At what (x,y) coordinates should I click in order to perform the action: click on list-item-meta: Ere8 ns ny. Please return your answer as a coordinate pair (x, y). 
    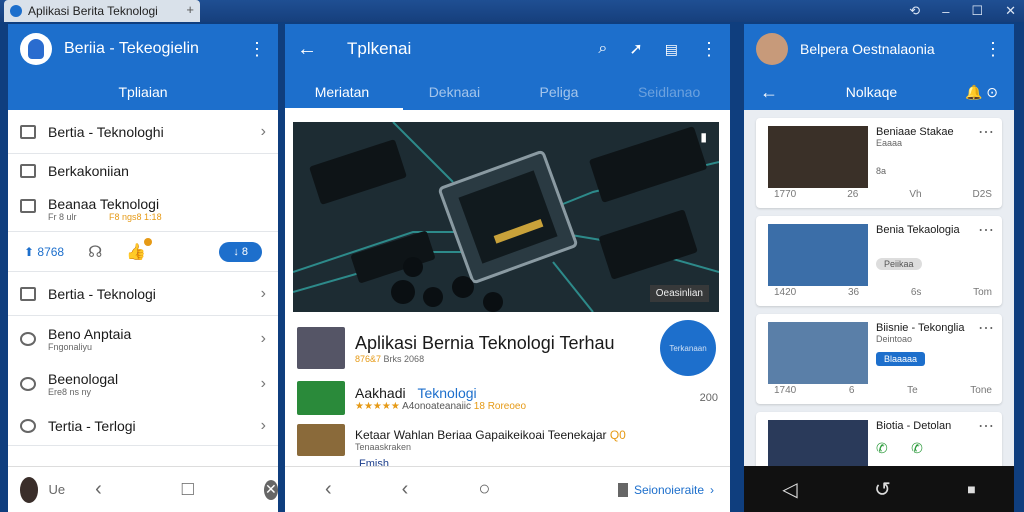
    Looking at the image, I should click on (70, 392).